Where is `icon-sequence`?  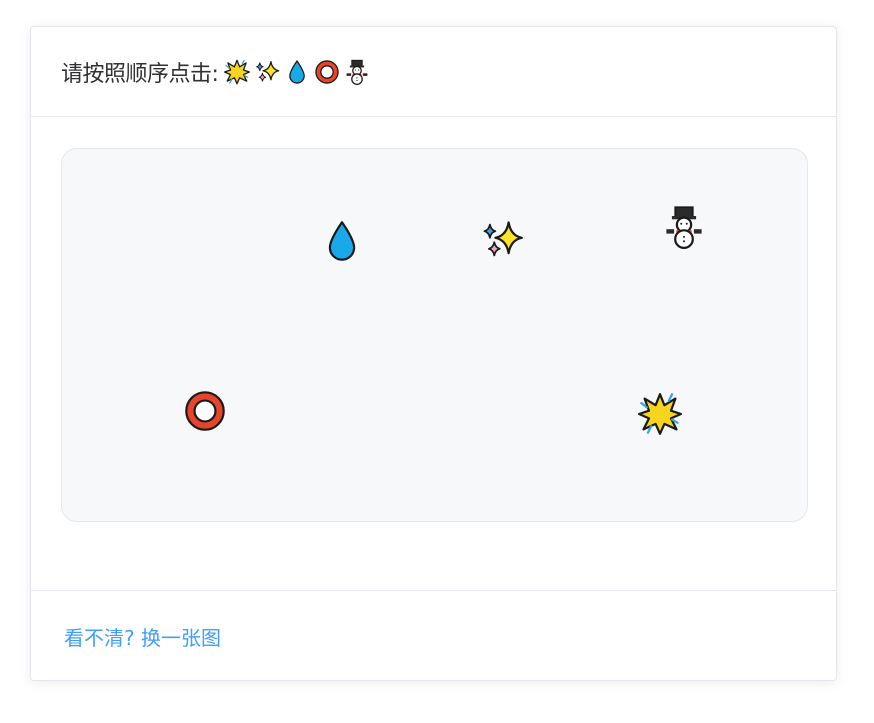
icon-sequence is located at coordinates (297, 72).